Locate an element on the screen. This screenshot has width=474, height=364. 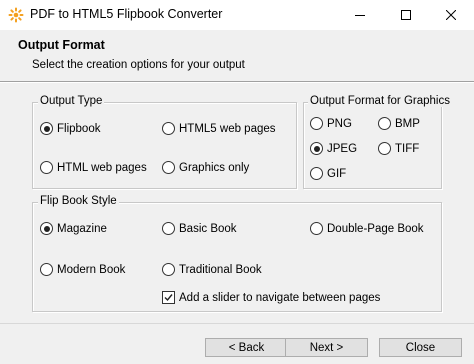
close-window-button is located at coordinates (451, 15).